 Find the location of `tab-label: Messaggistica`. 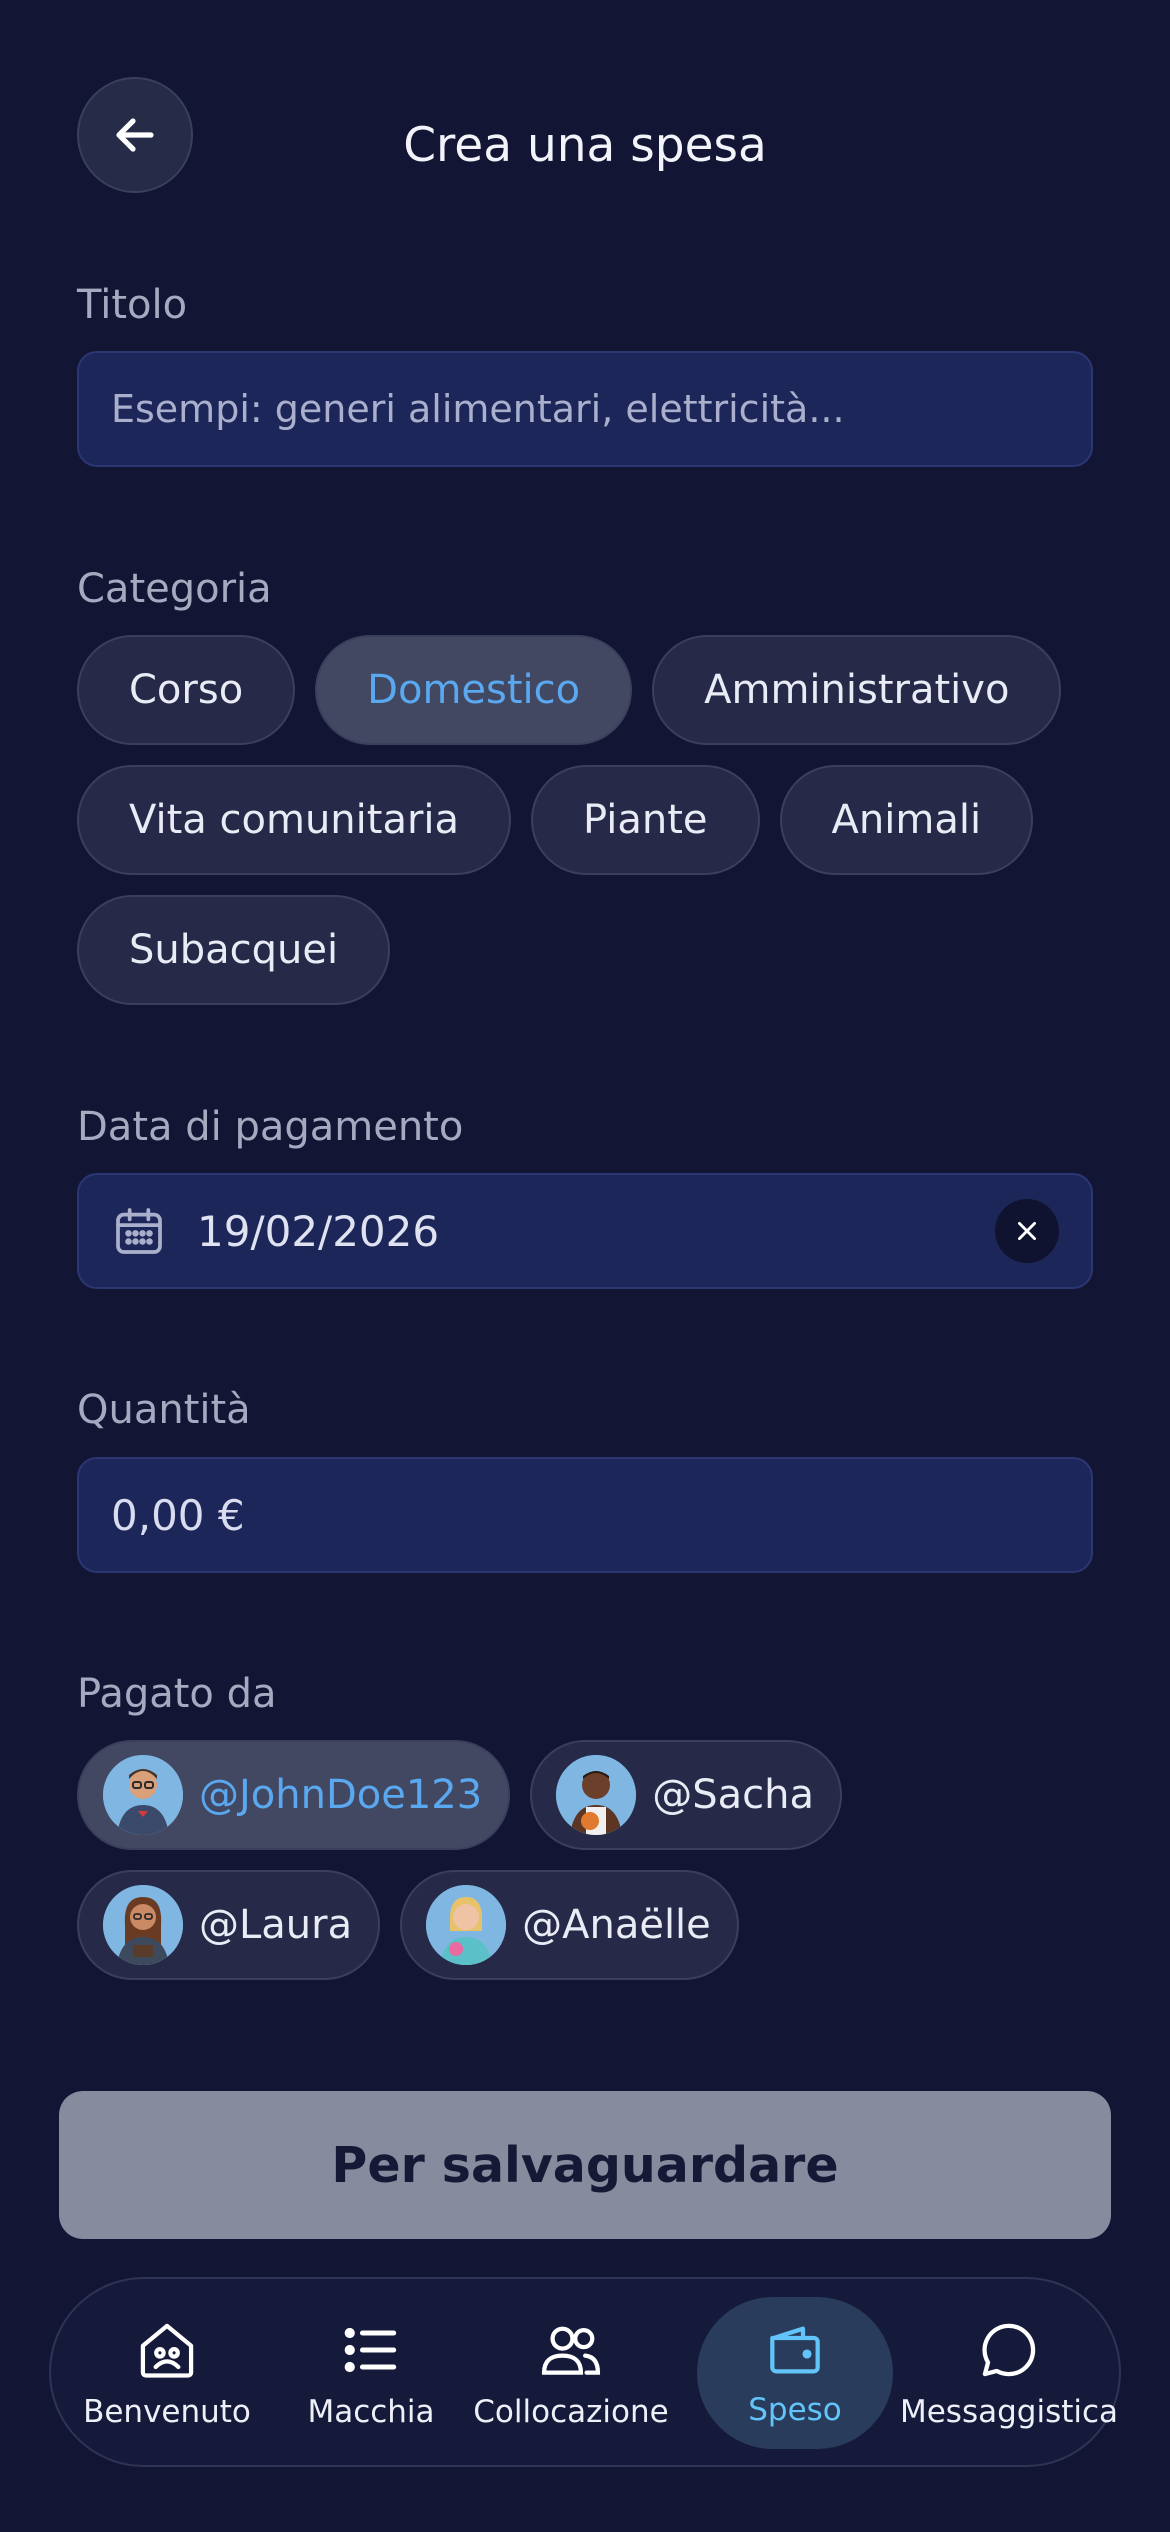

tab-label: Messaggistica is located at coordinates (1009, 2412).